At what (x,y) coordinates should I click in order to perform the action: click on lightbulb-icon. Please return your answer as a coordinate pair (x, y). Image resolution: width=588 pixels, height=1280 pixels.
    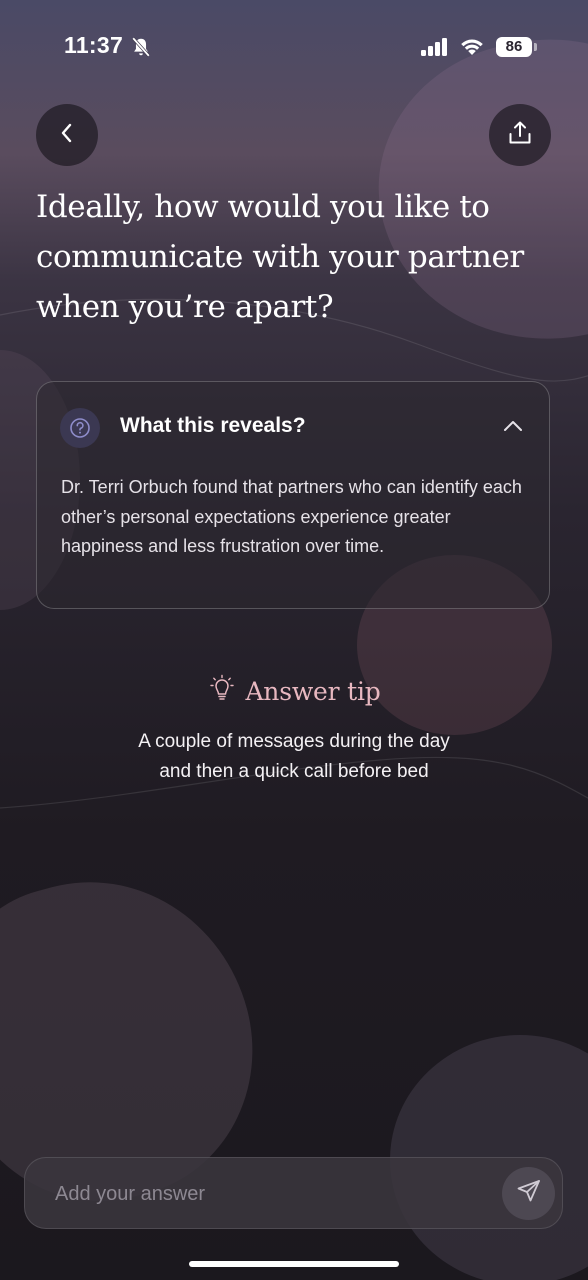
    Looking at the image, I should click on (222, 691).